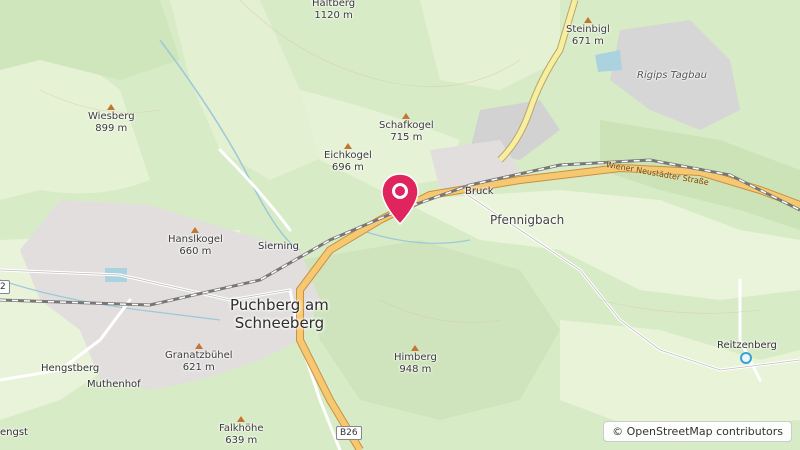 This screenshot has width=800, height=450. I want to click on peak-name: Schafkogel, so click(406, 125).